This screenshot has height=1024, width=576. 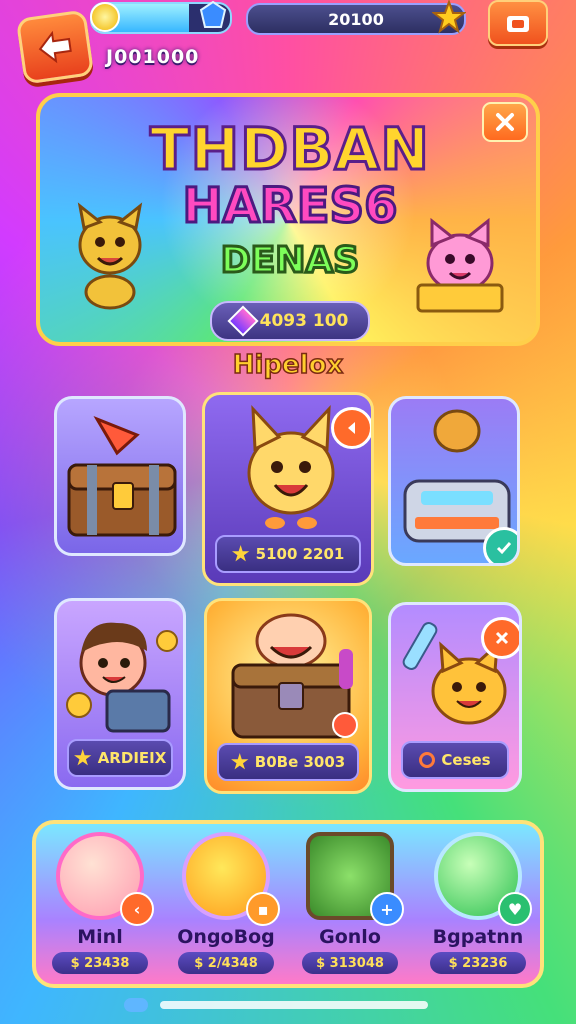 What do you see at coordinates (243, 321) in the screenshot?
I see `gem-icon` at bounding box center [243, 321].